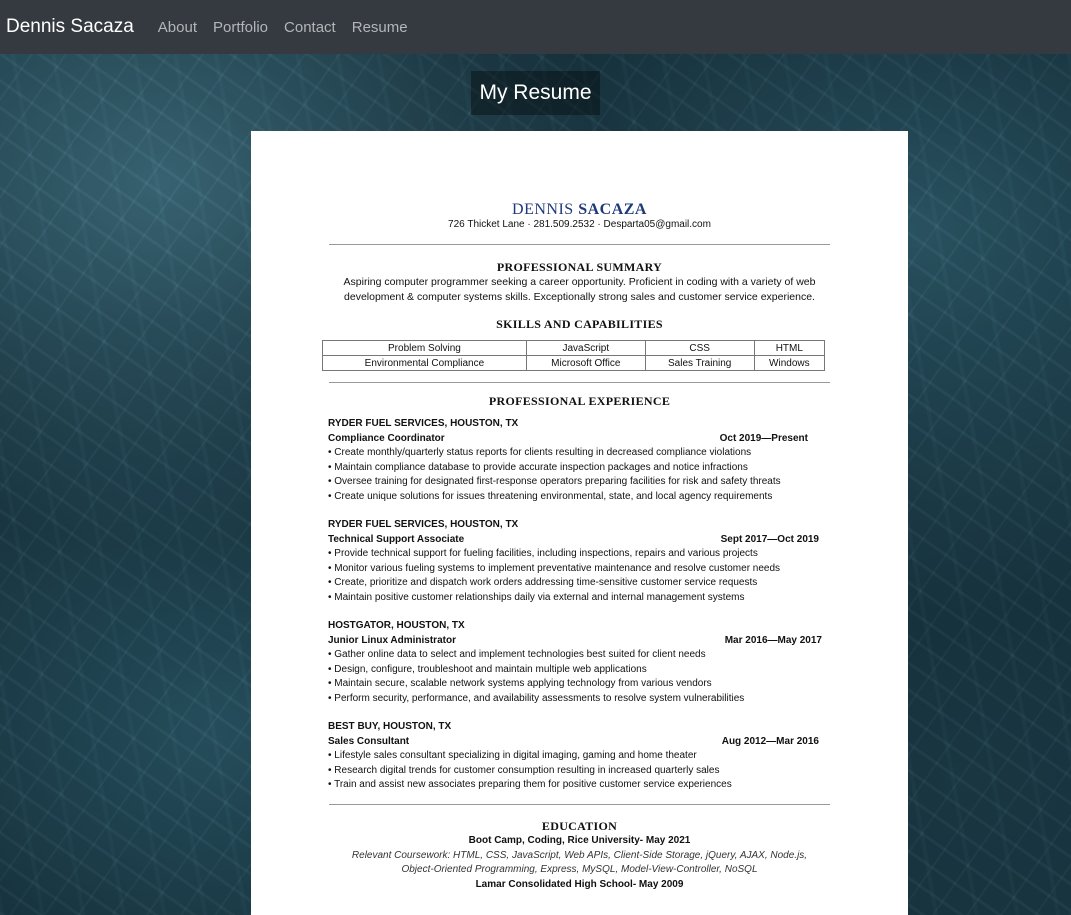 The height and width of the screenshot is (915, 1071). I want to click on experience-heading: PROFESSIONAL EXPERIENCE, so click(579, 401).